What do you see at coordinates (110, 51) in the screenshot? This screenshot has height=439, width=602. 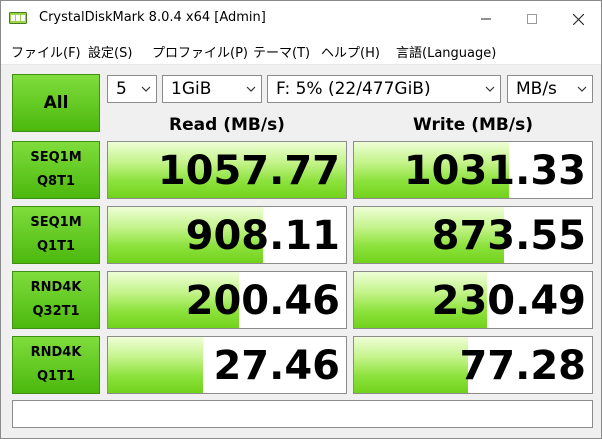 I see `menu-settings: 設定(S)` at bounding box center [110, 51].